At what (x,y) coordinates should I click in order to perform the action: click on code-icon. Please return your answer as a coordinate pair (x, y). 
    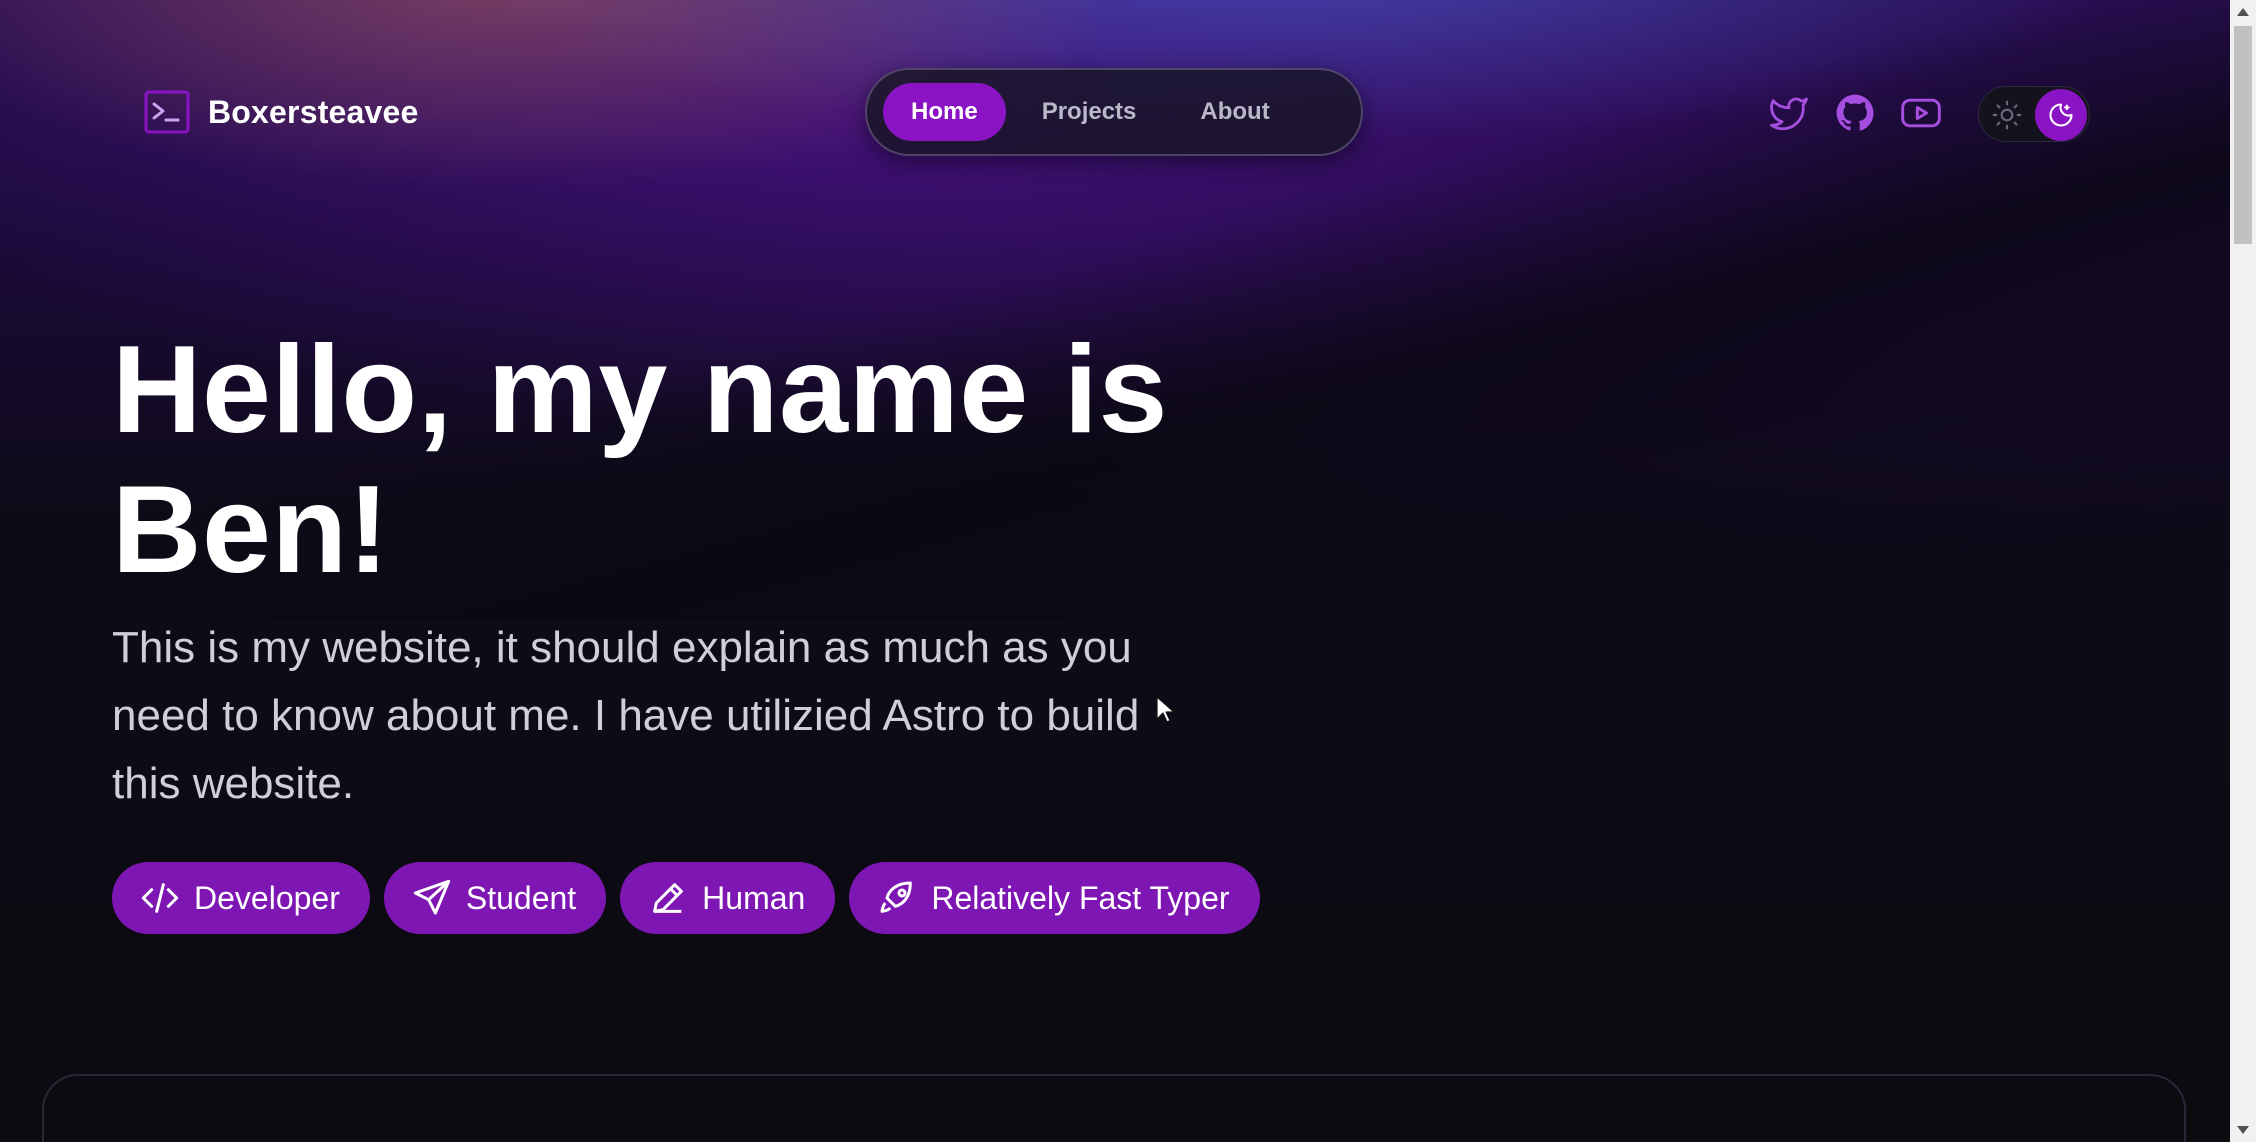
    Looking at the image, I should click on (160, 898).